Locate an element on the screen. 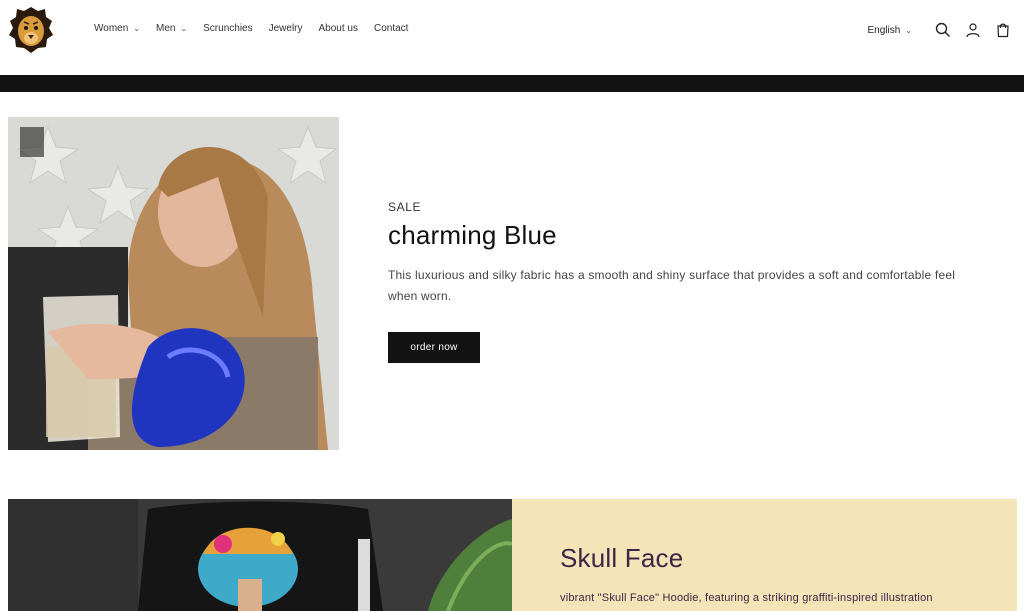  hero-title: charming Blue is located at coordinates (472, 235).